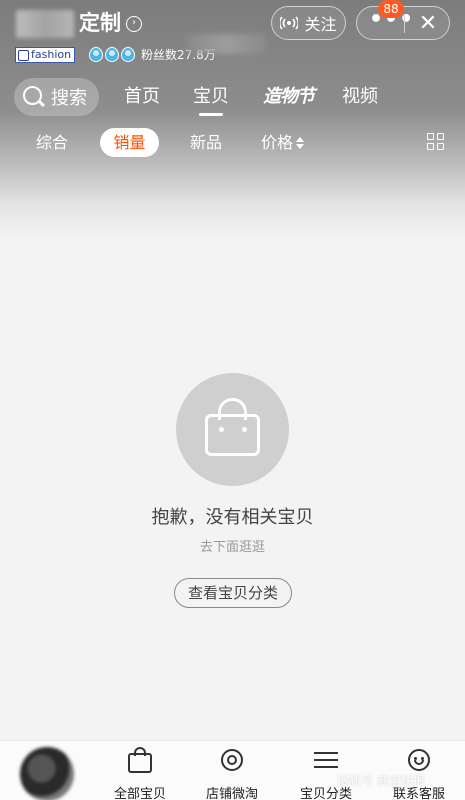 The image size is (465, 800). Describe the element at coordinates (300, 142) in the screenshot. I see `sort-arrows-icon` at that location.